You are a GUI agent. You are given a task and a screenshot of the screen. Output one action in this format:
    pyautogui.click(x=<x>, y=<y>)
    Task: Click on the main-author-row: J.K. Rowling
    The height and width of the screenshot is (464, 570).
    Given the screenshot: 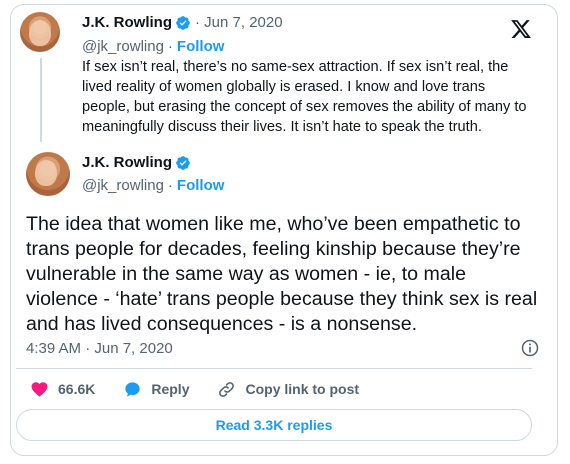 What is the action you would take?
    pyautogui.click(x=136, y=162)
    